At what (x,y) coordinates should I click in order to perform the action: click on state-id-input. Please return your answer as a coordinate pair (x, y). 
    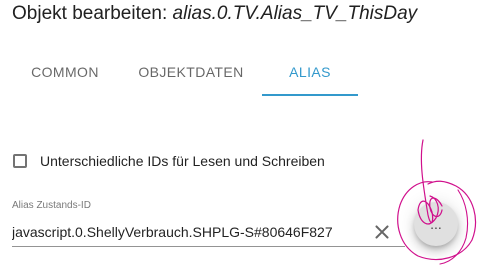
    Looking at the image, I should click on (208, 232).